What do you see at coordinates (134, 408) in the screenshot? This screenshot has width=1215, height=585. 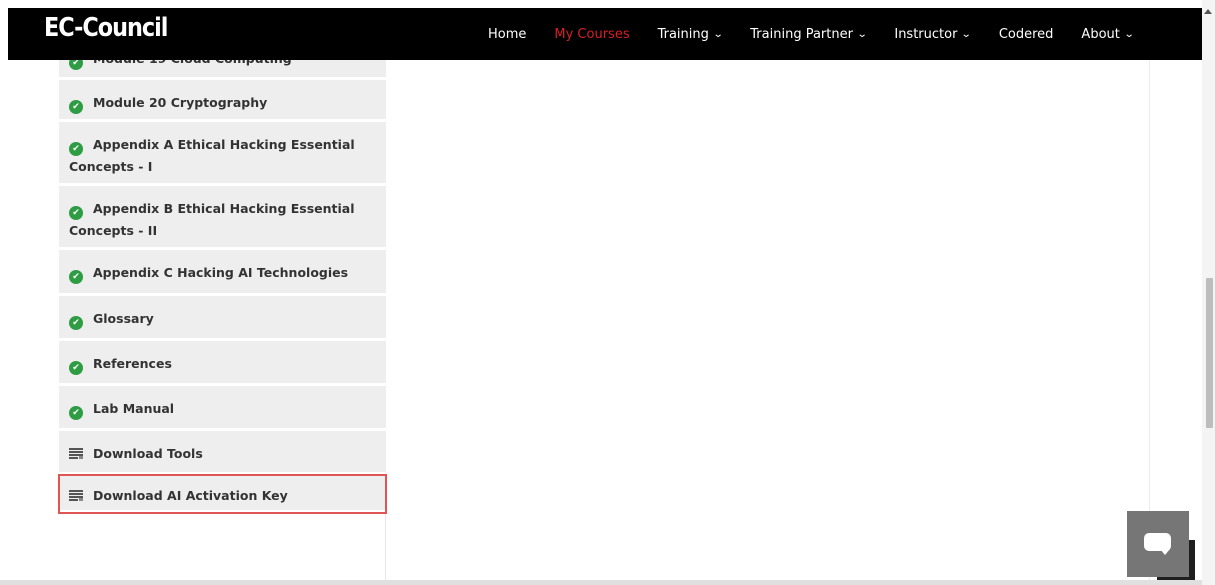 I see `sidebar-item-label: Lab Manual` at bounding box center [134, 408].